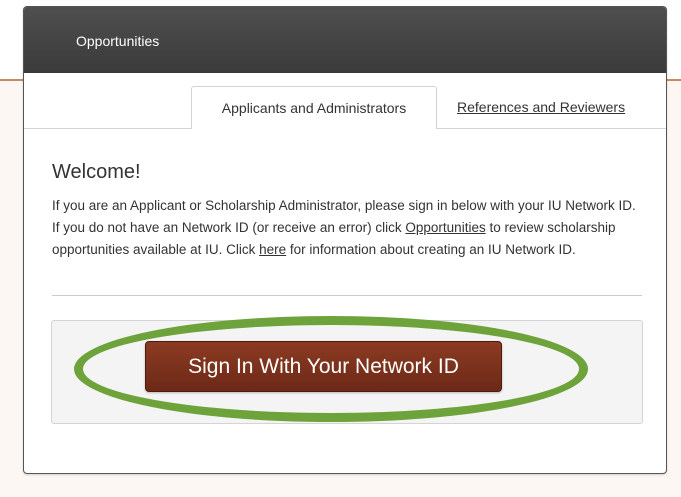 The height and width of the screenshot is (497, 681). Describe the element at coordinates (347, 295) in the screenshot. I see `divider` at that location.